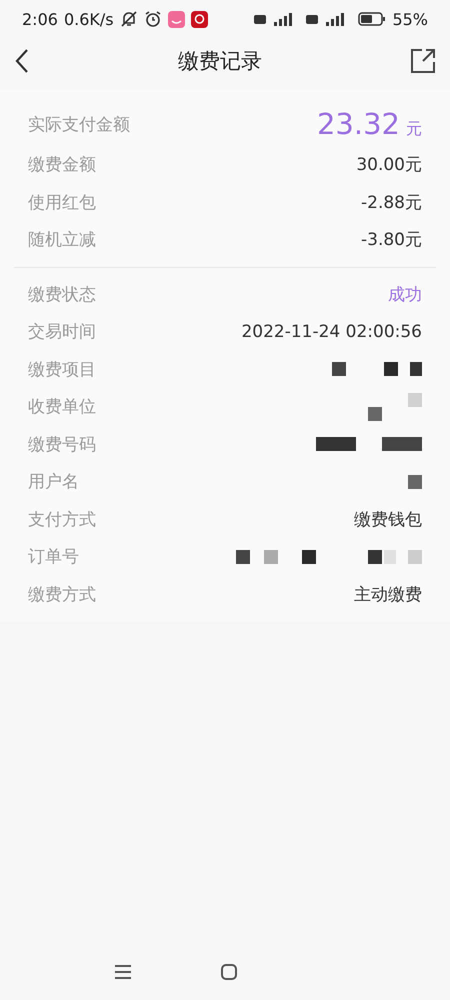 This screenshot has width=450, height=1000. Describe the element at coordinates (62, 369) in the screenshot. I see `row-label: 缴费项目` at that location.